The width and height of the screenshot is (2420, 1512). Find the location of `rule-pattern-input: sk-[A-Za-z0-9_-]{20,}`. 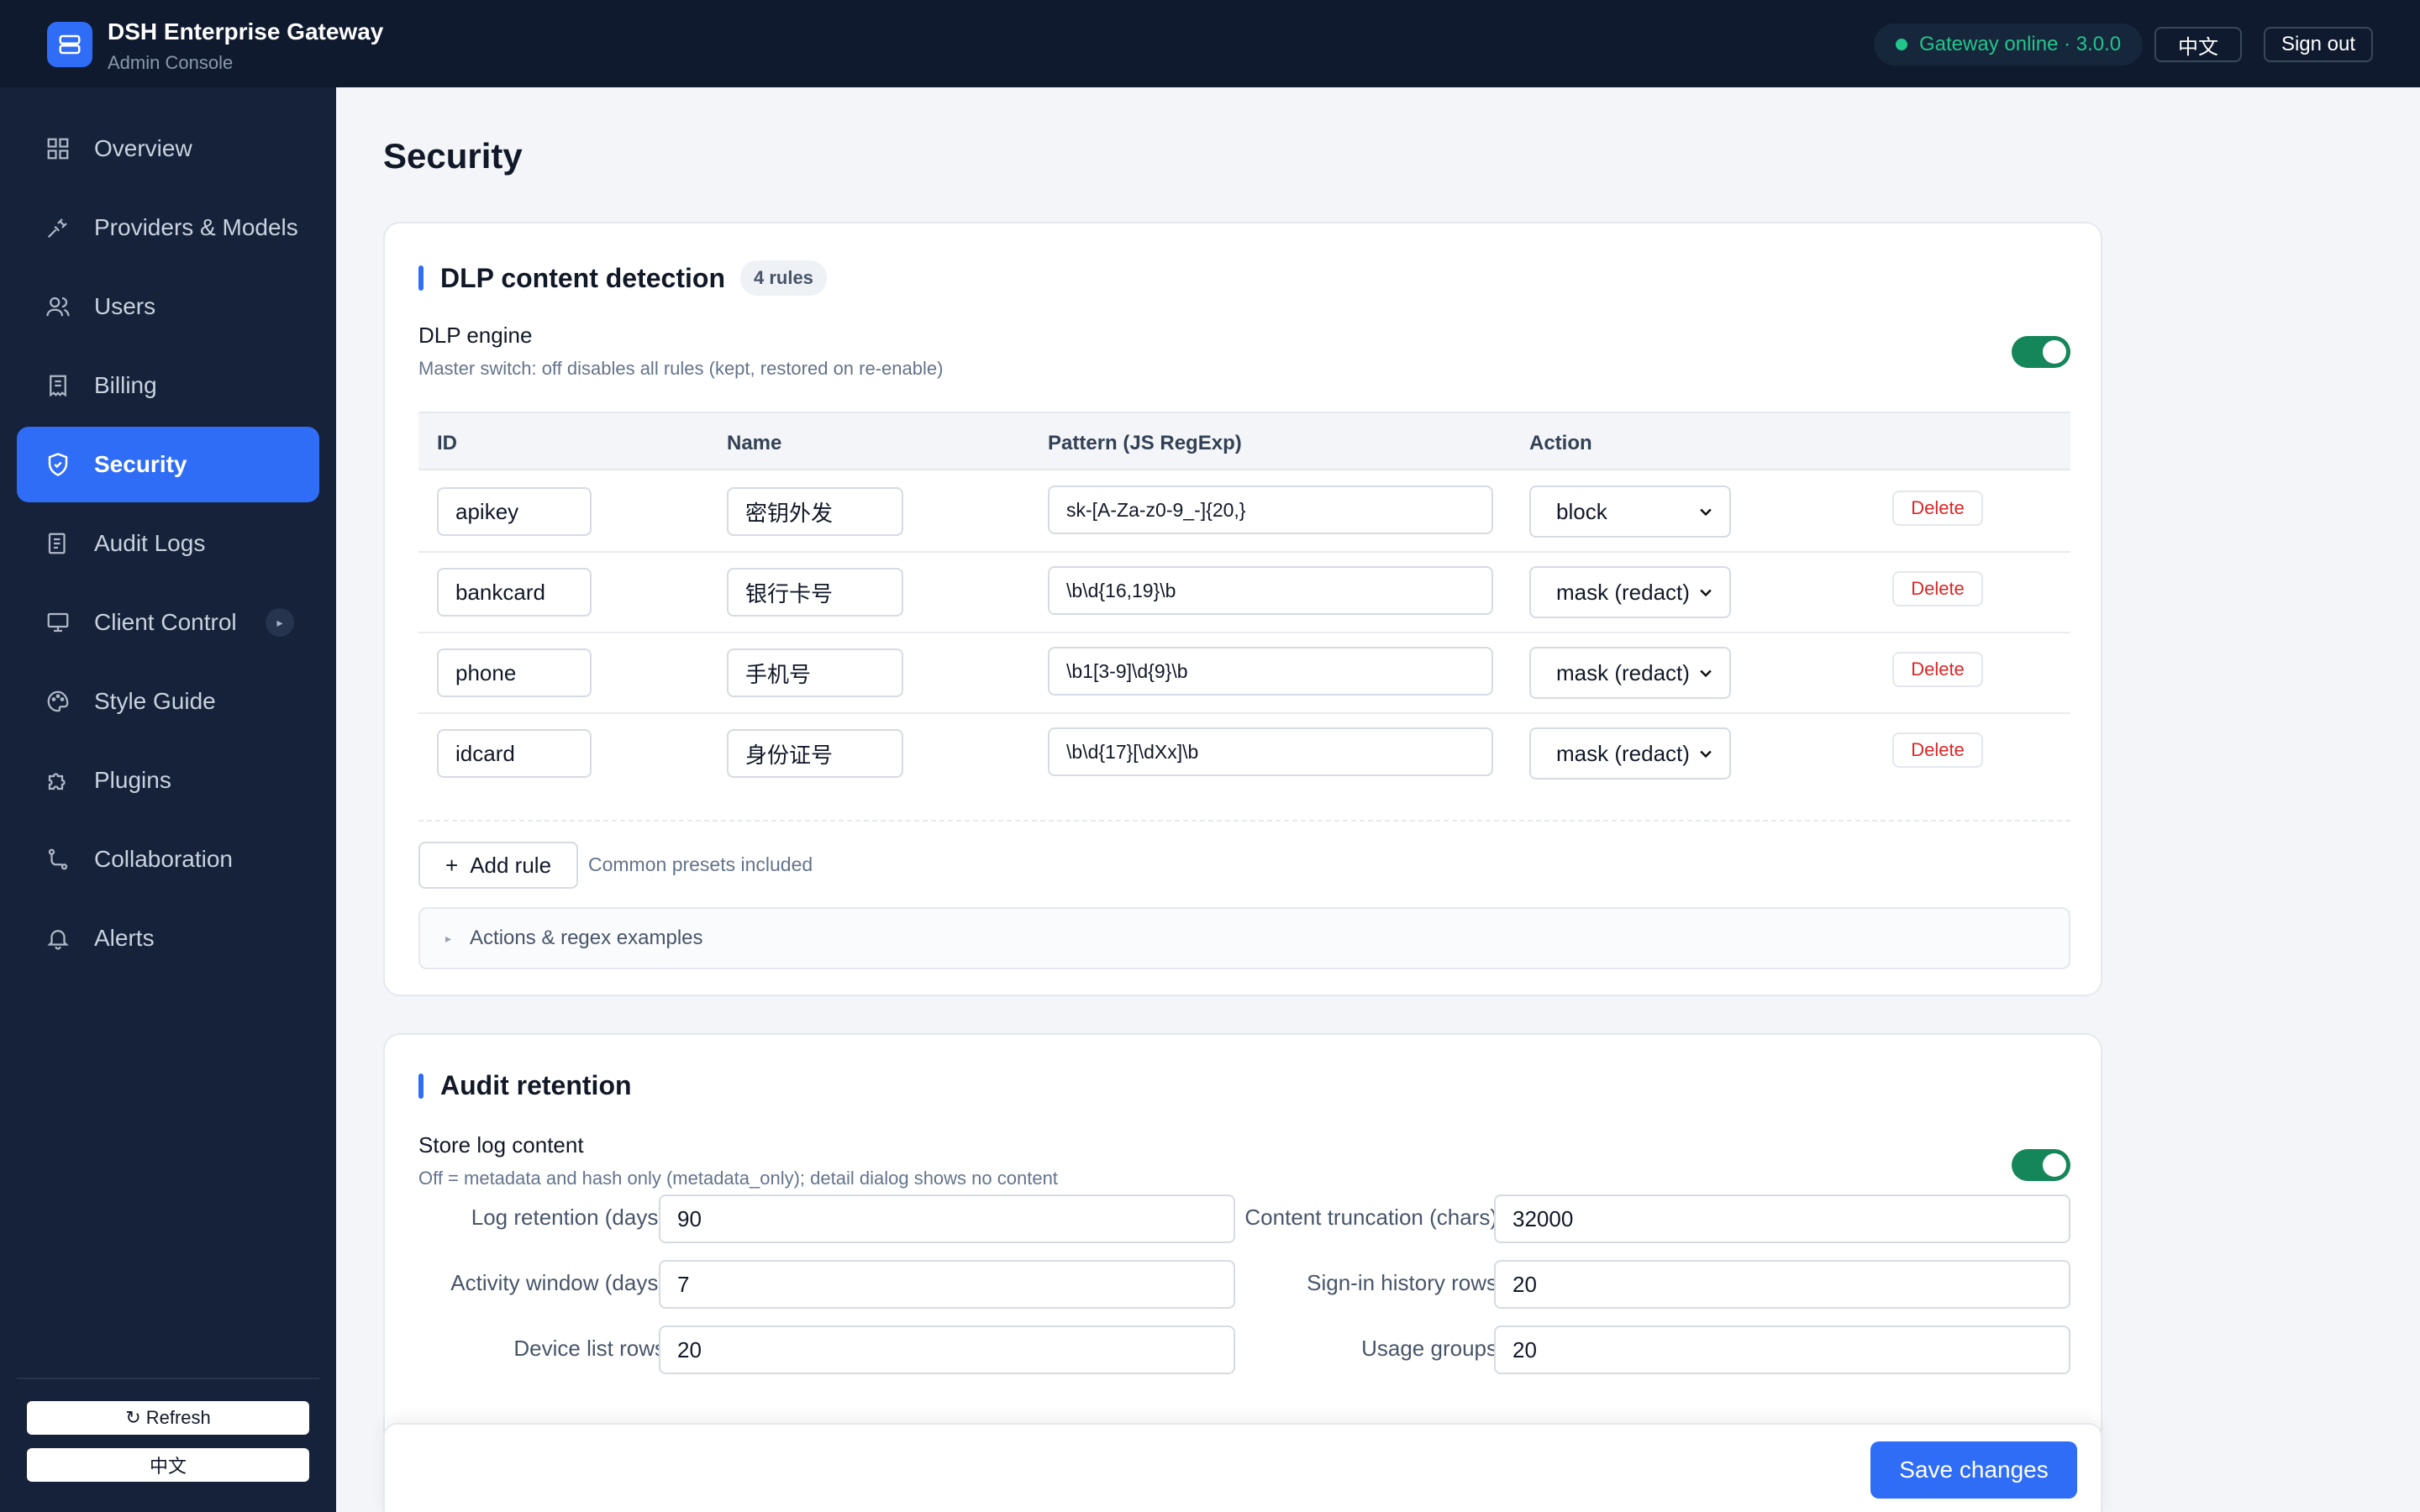

rule-pattern-input: sk-[A-Za-z0-9_-]{20,} is located at coordinates (1270, 510).